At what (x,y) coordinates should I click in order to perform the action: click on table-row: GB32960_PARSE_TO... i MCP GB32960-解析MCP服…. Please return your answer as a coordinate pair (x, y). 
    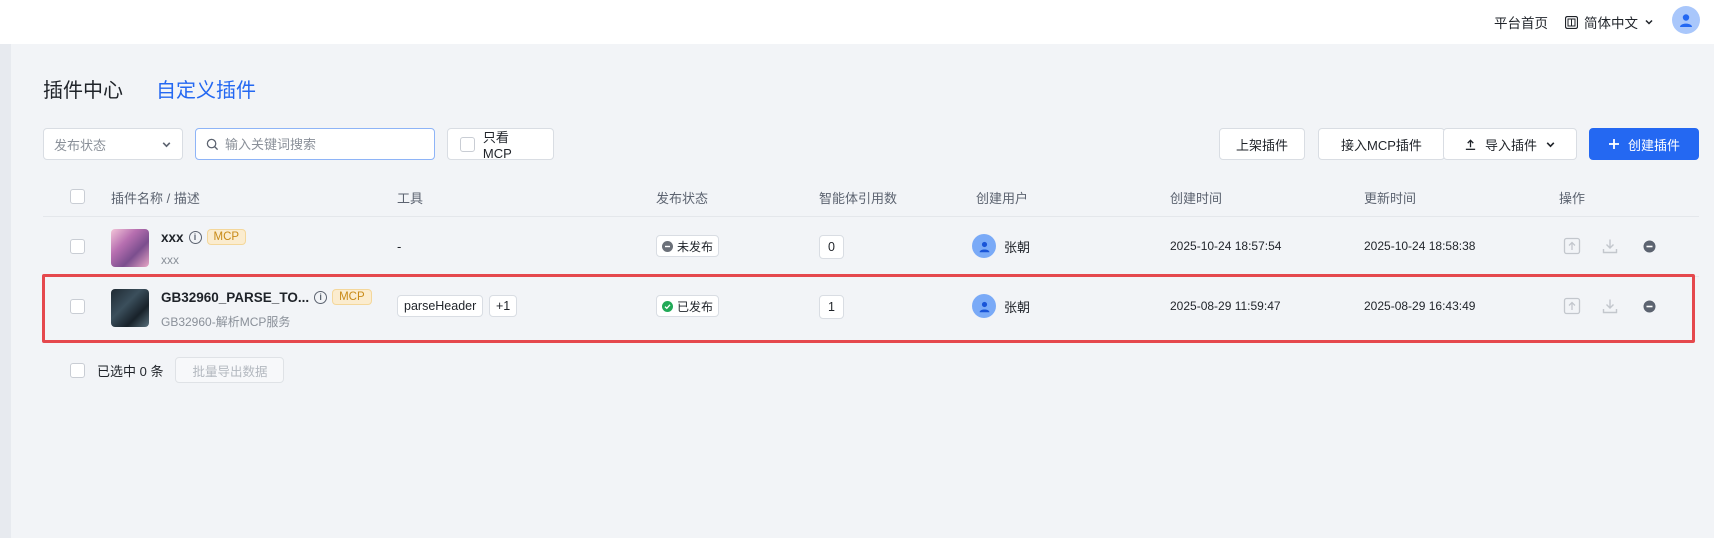
    Looking at the image, I should click on (871, 306).